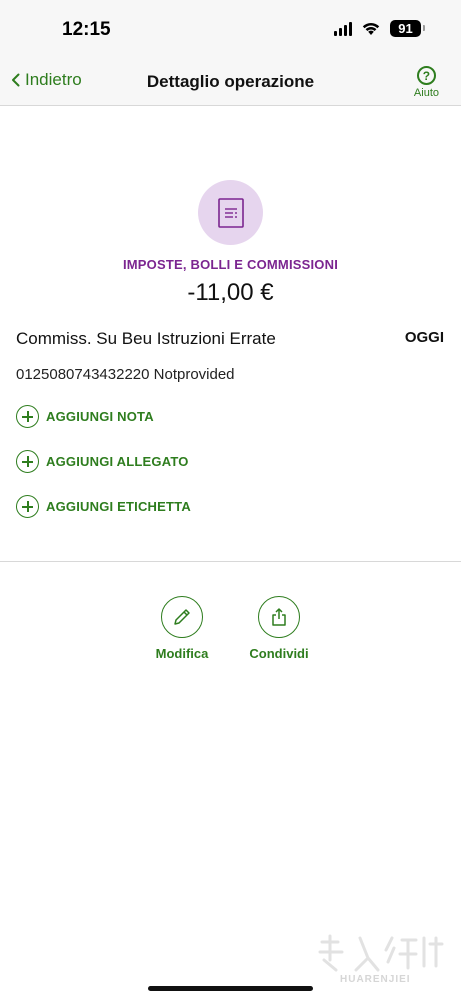  Describe the element at coordinates (53, 79) in the screenshot. I see `back-label: Indietro` at that location.